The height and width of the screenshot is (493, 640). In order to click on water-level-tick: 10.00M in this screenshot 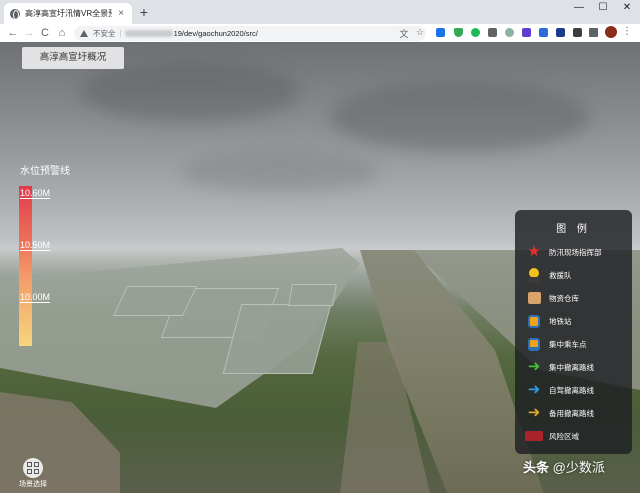, I will do `click(35, 297)`.